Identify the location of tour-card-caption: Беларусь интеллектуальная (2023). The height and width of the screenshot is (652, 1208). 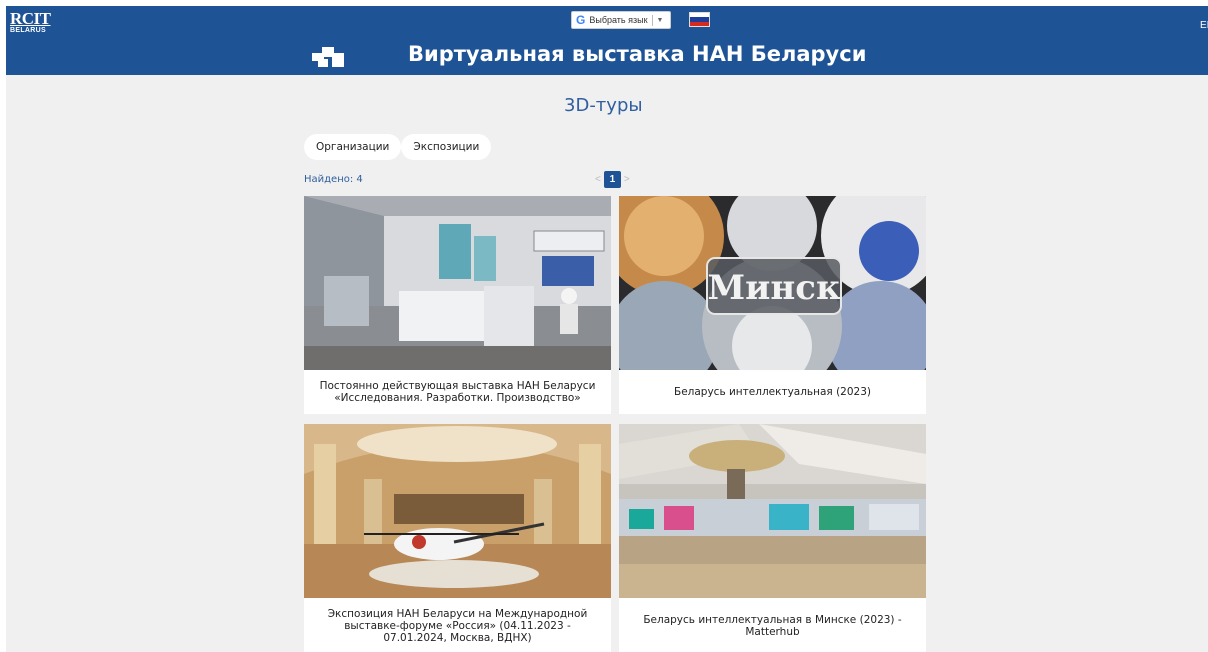
(772, 392).